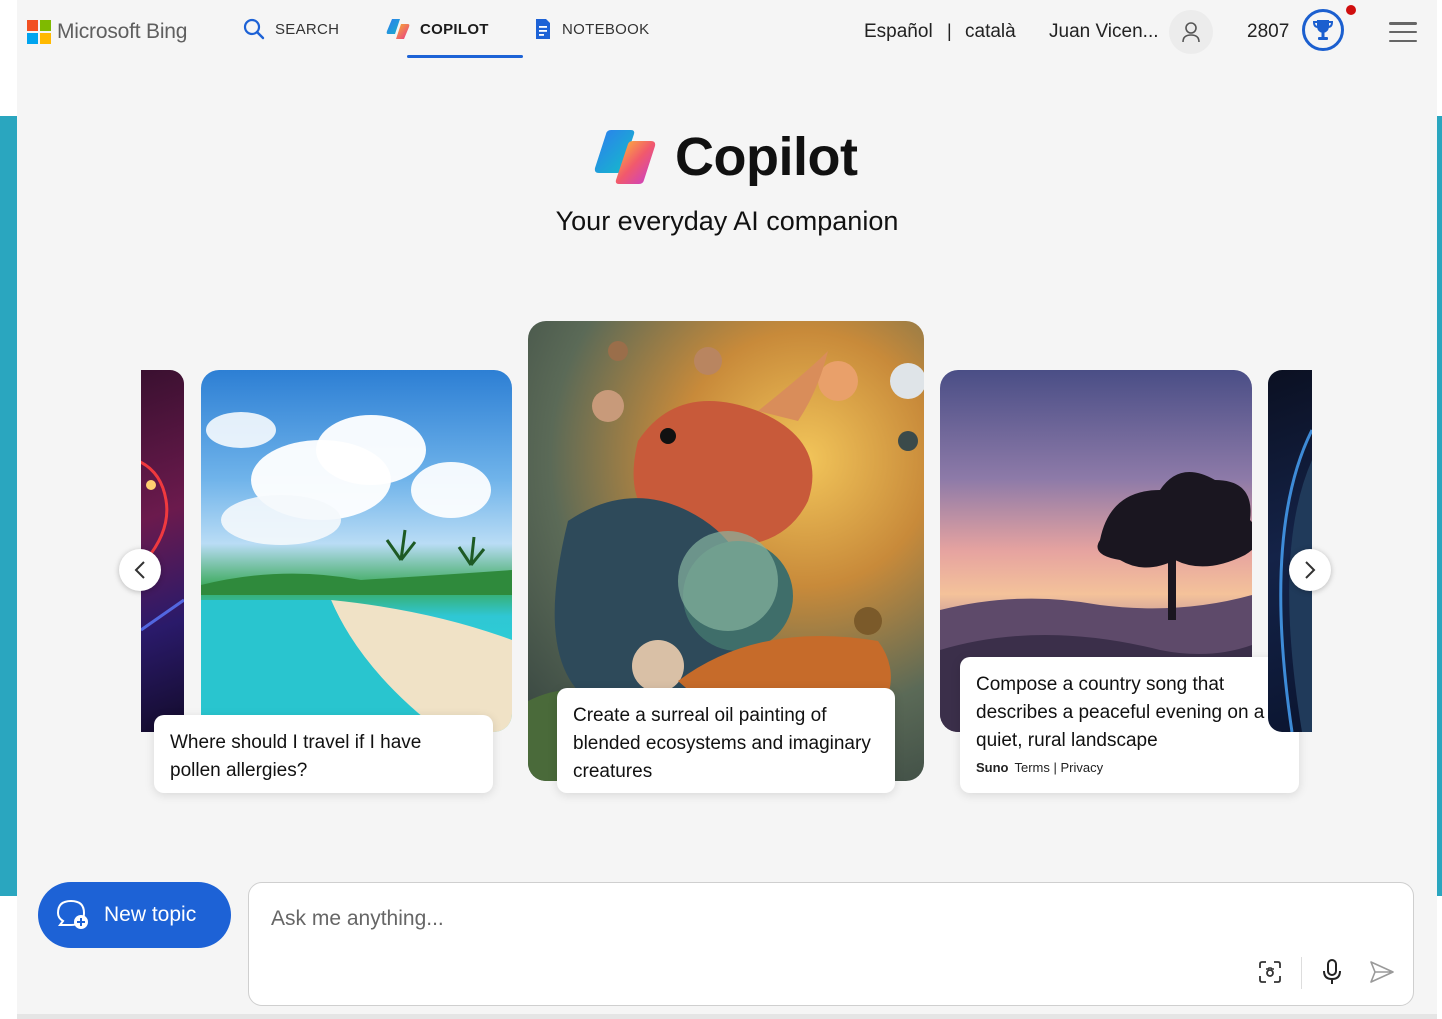 Image resolution: width=1442 pixels, height=1019 pixels. Describe the element at coordinates (150, 914) in the screenshot. I see `new-topic-label: New topic` at that location.